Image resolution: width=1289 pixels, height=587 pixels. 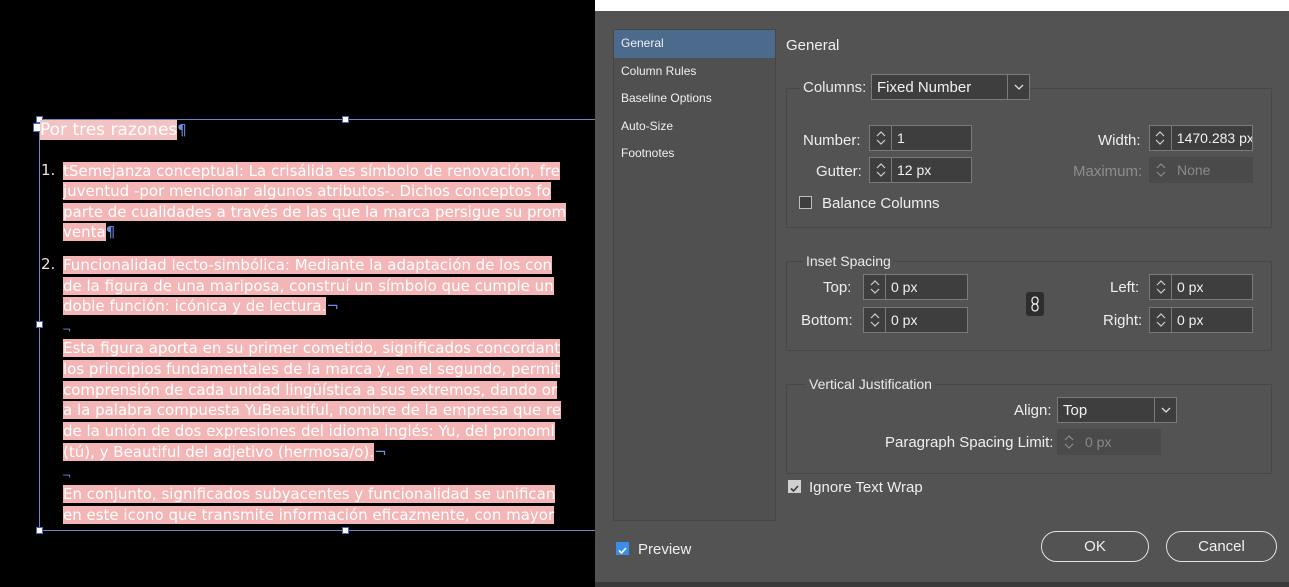 What do you see at coordinates (39, 324) in the screenshot?
I see `frame-handle-middle-left` at bounding box center [39, 324].